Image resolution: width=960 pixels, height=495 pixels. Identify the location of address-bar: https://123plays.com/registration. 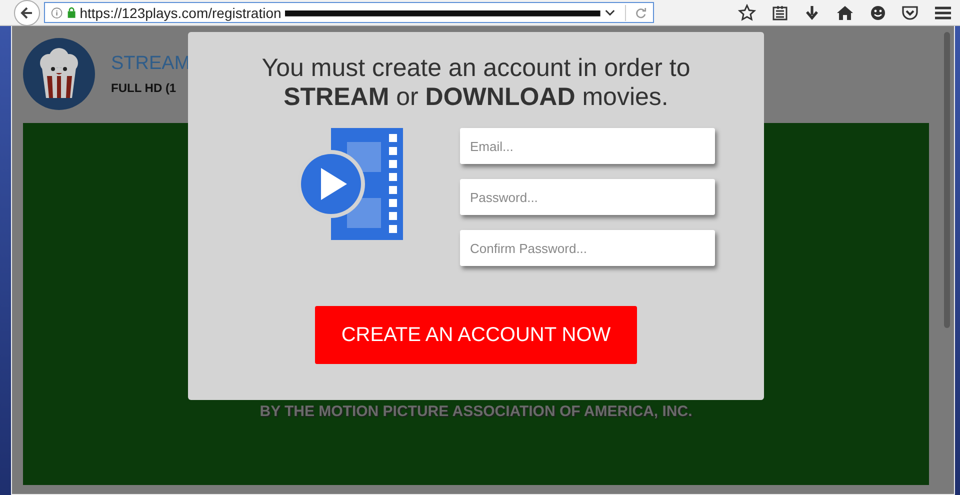
(349, 12).